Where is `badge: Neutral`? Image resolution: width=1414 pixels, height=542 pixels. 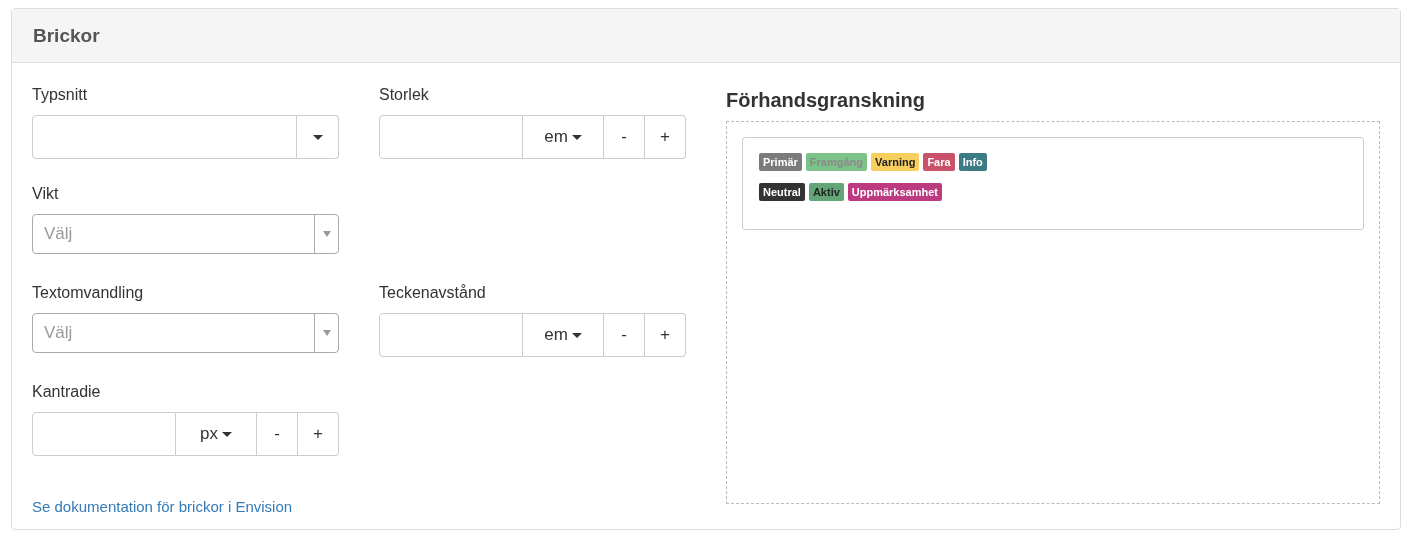
badge: Neutral is located at coordinates (782, 192).